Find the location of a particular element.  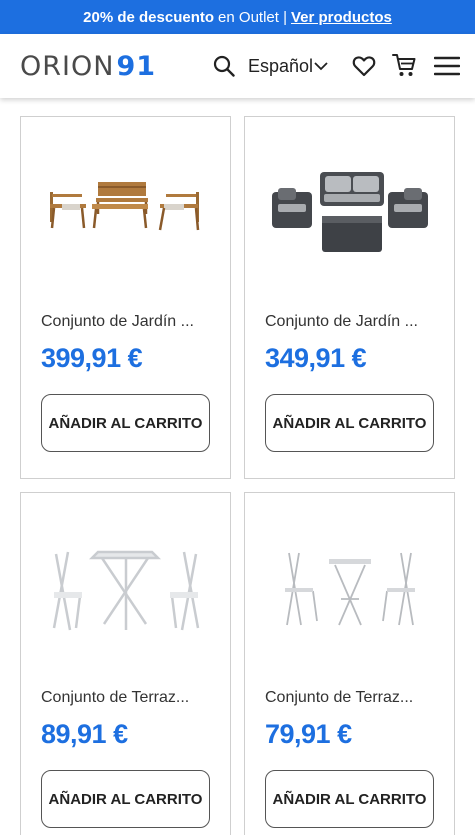

logo-text: ORION is located at coordinates (67, 66).